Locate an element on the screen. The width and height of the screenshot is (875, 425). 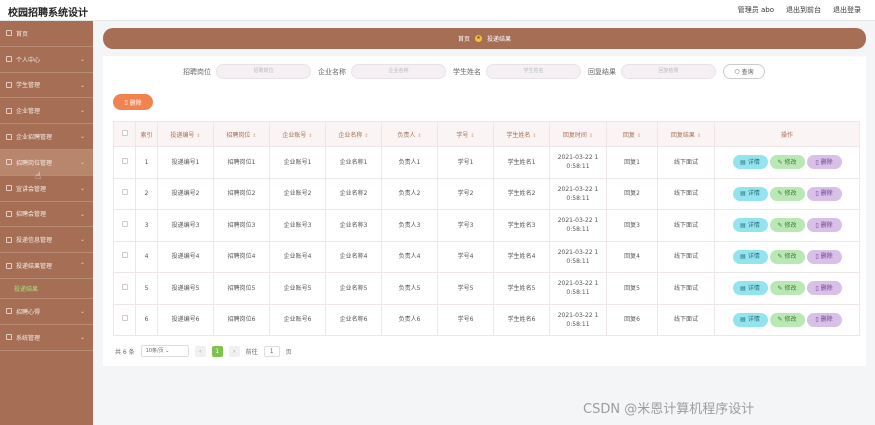
sidebar-item-company-recruitment: 企业招聘管理 ⌄ is located at coordinates (46, 137).